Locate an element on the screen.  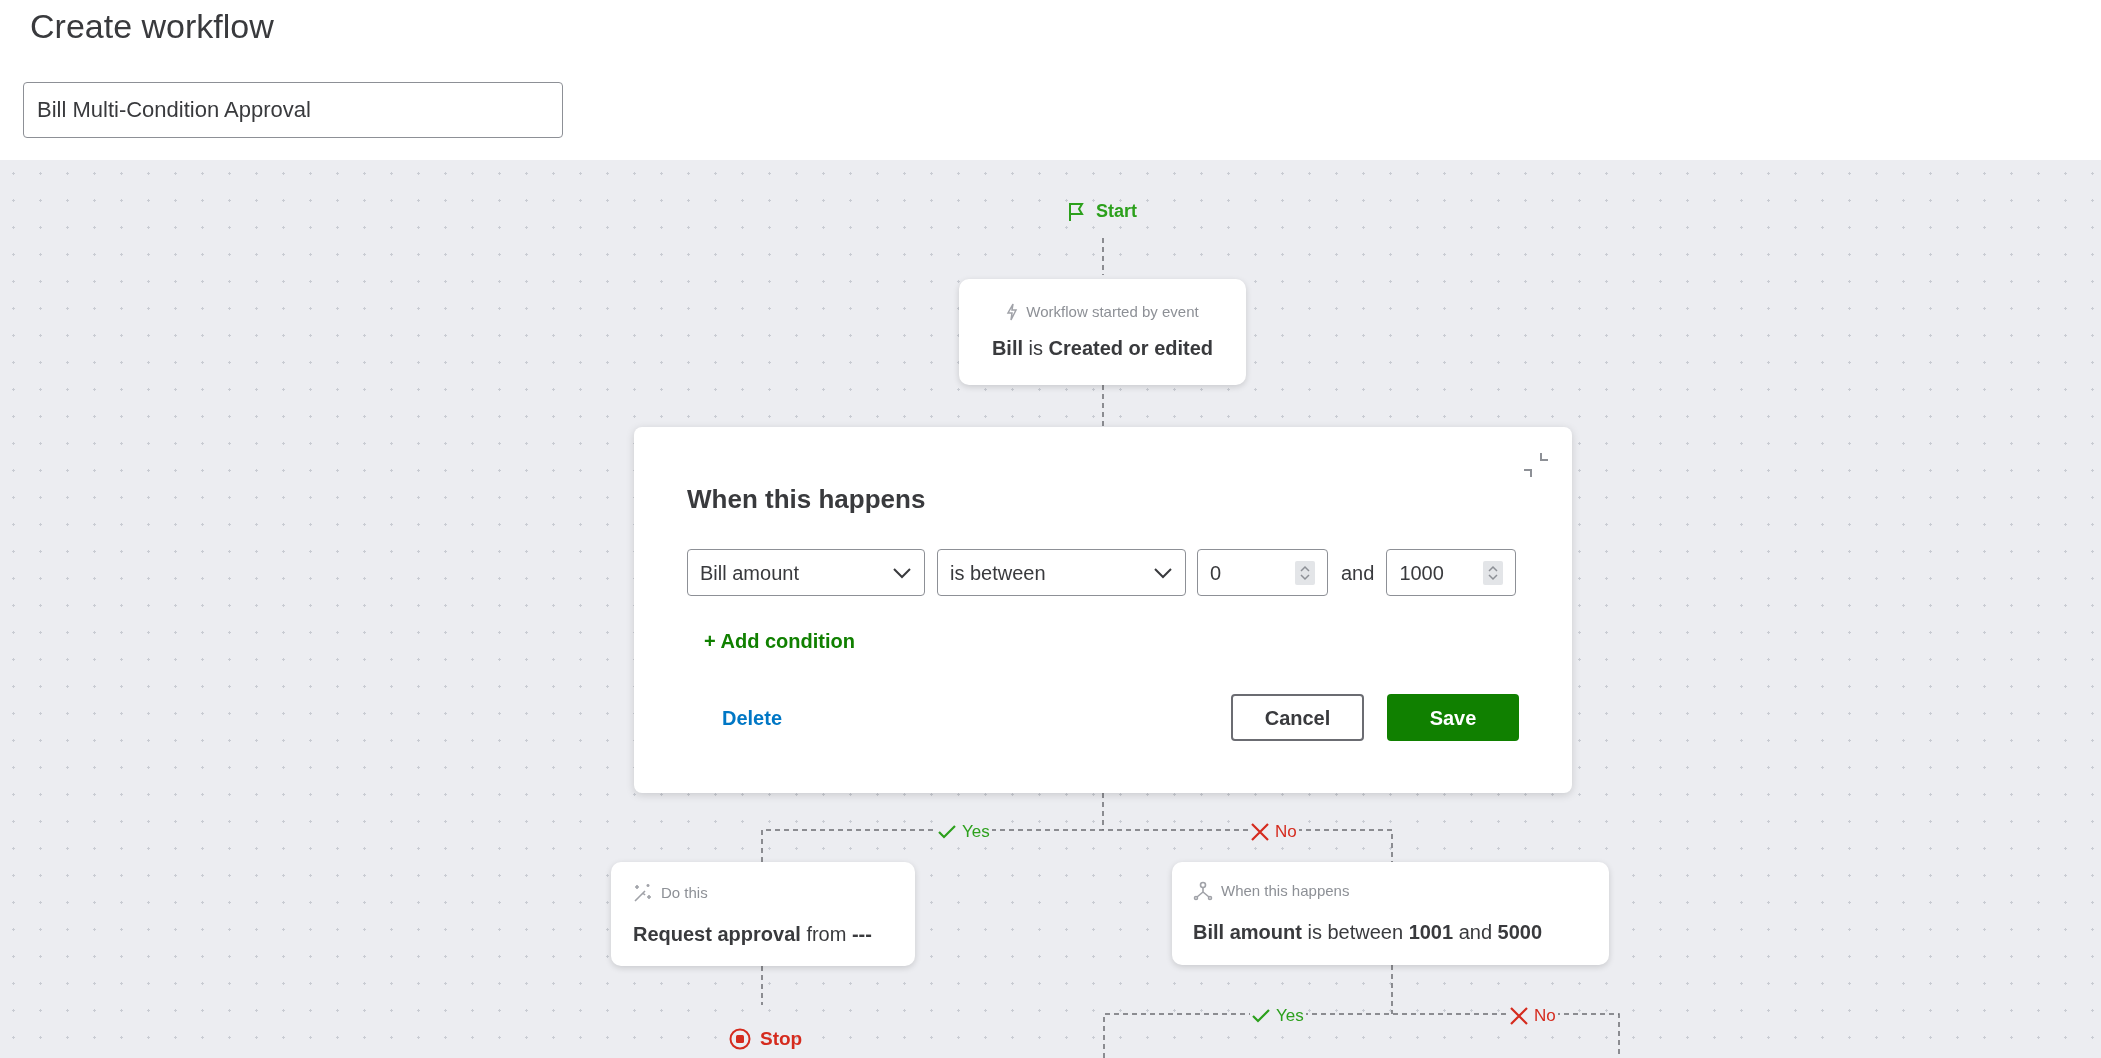
collapse-icon is located at coordinates (1536, 465).